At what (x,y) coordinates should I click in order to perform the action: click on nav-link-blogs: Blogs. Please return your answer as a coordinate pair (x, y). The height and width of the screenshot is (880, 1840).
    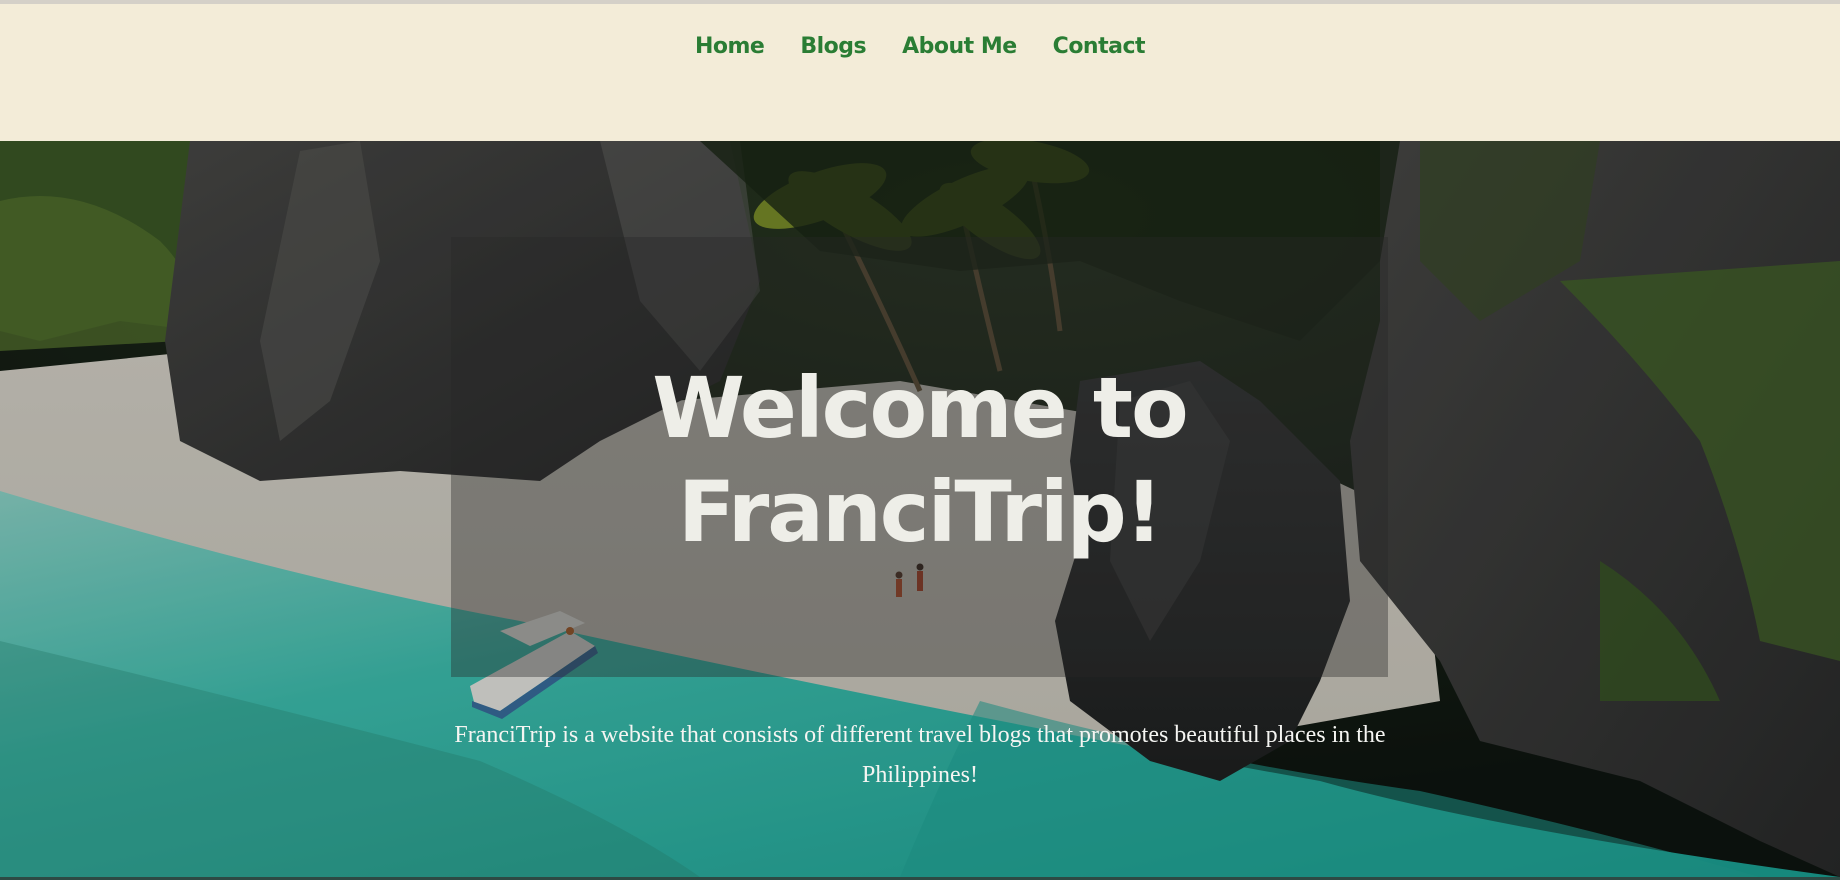
    Looking at the image, I should click on (833, 46).